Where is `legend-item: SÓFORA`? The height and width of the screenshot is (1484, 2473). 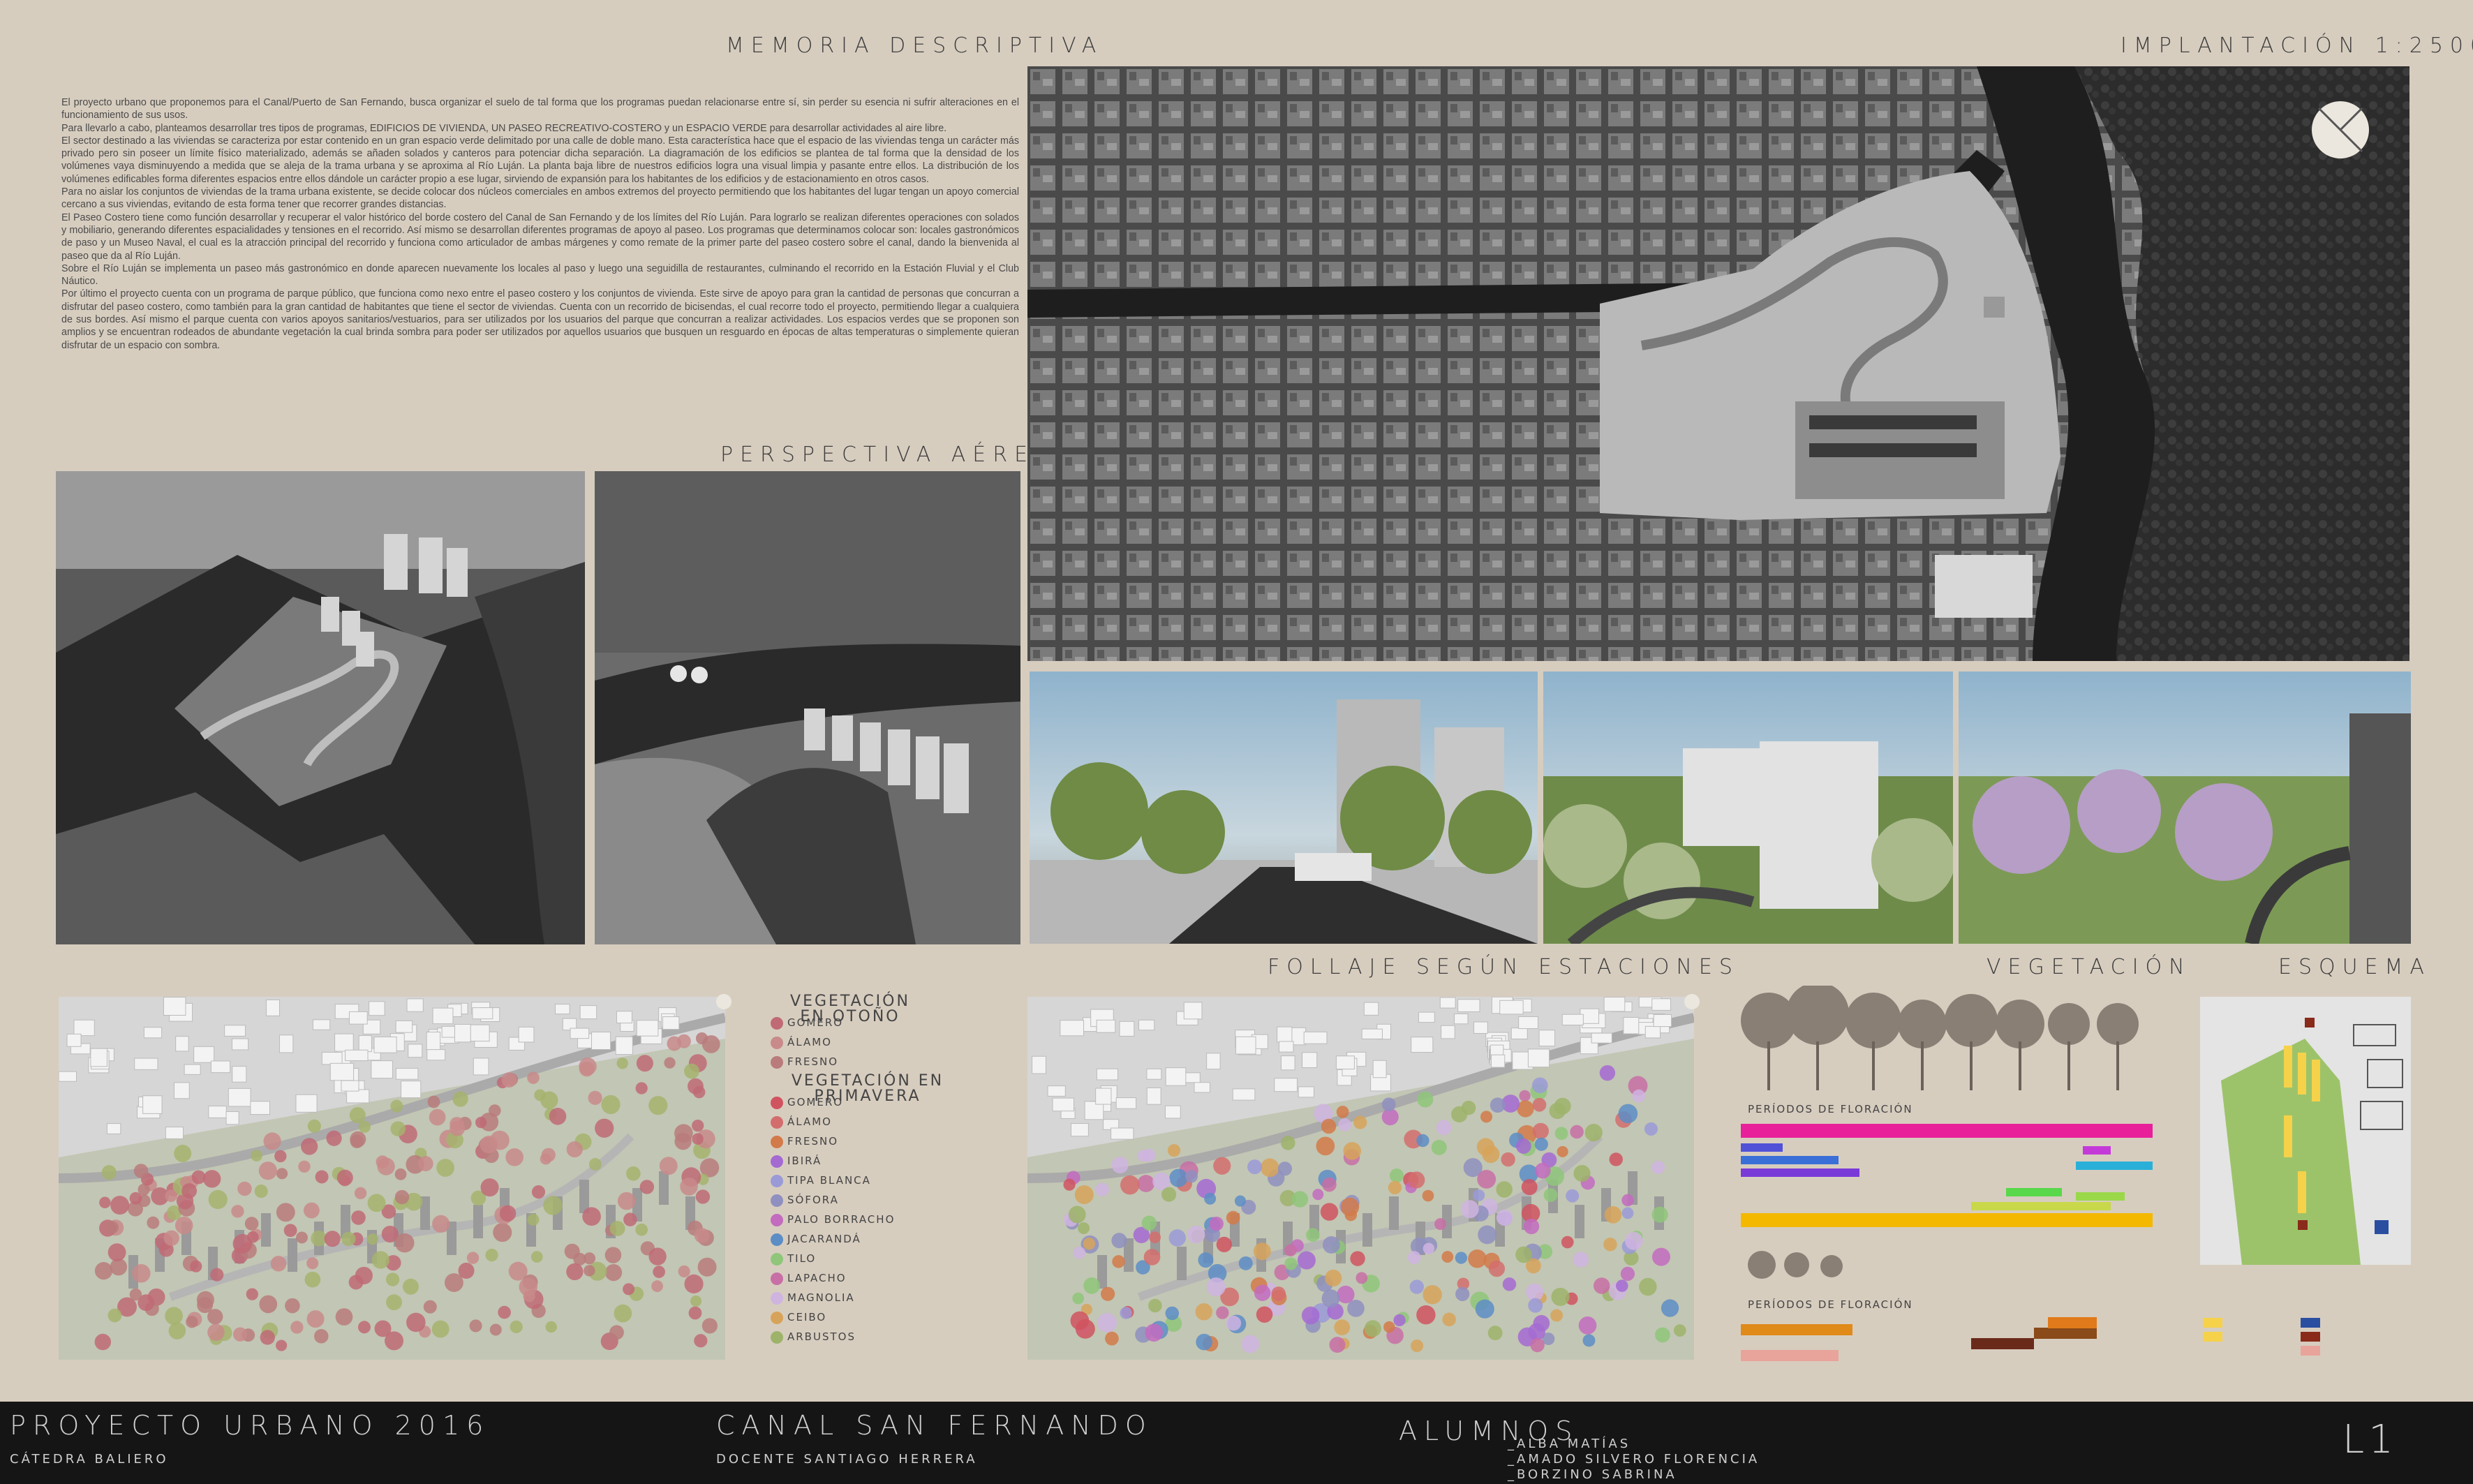 legend-item: SÓFORA is located at coordinates (805, 1200).